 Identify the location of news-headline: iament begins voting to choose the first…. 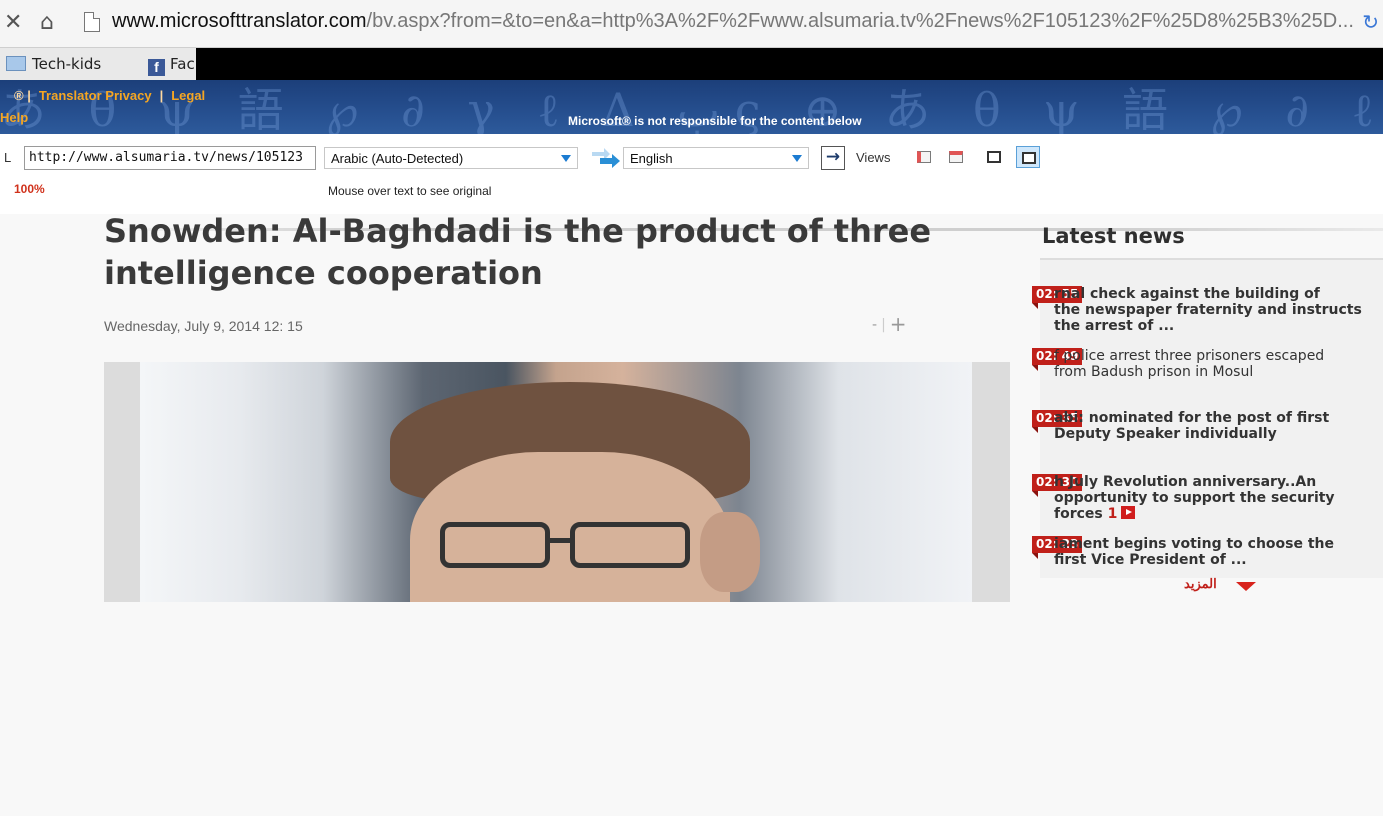
(1215, 552).